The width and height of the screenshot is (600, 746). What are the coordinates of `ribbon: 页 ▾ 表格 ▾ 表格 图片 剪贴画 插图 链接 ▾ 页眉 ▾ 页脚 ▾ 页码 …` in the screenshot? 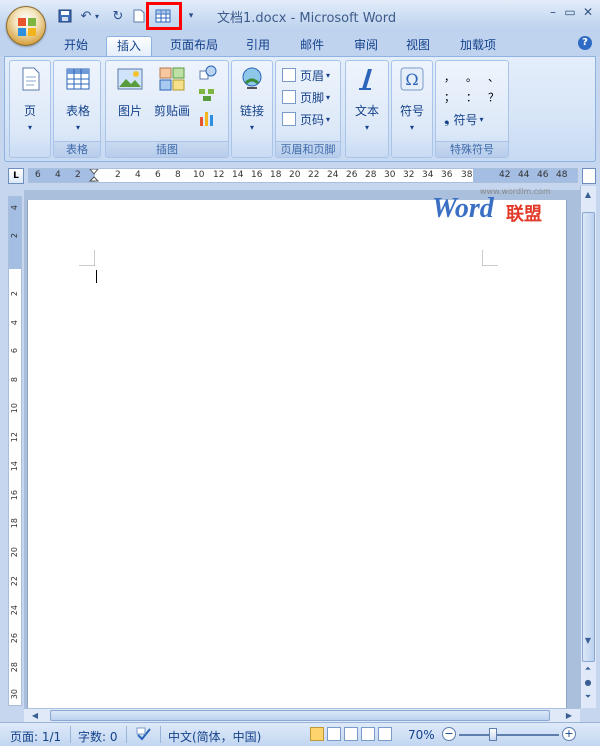 It's located at (300, 109).